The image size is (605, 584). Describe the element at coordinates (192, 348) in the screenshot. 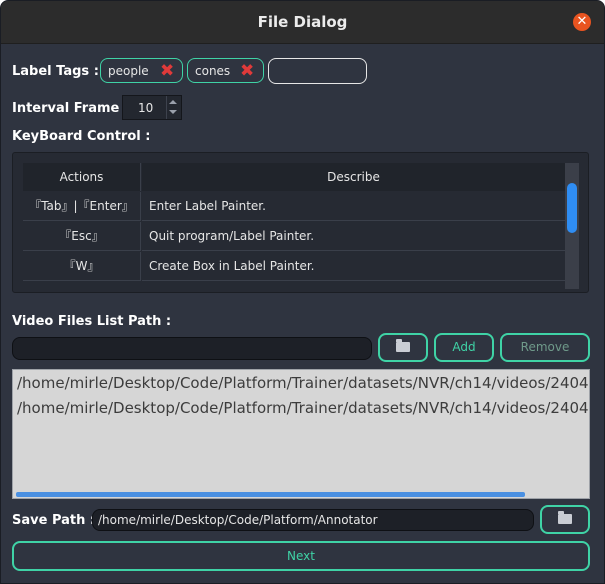

I see `video-path-input` at that location.